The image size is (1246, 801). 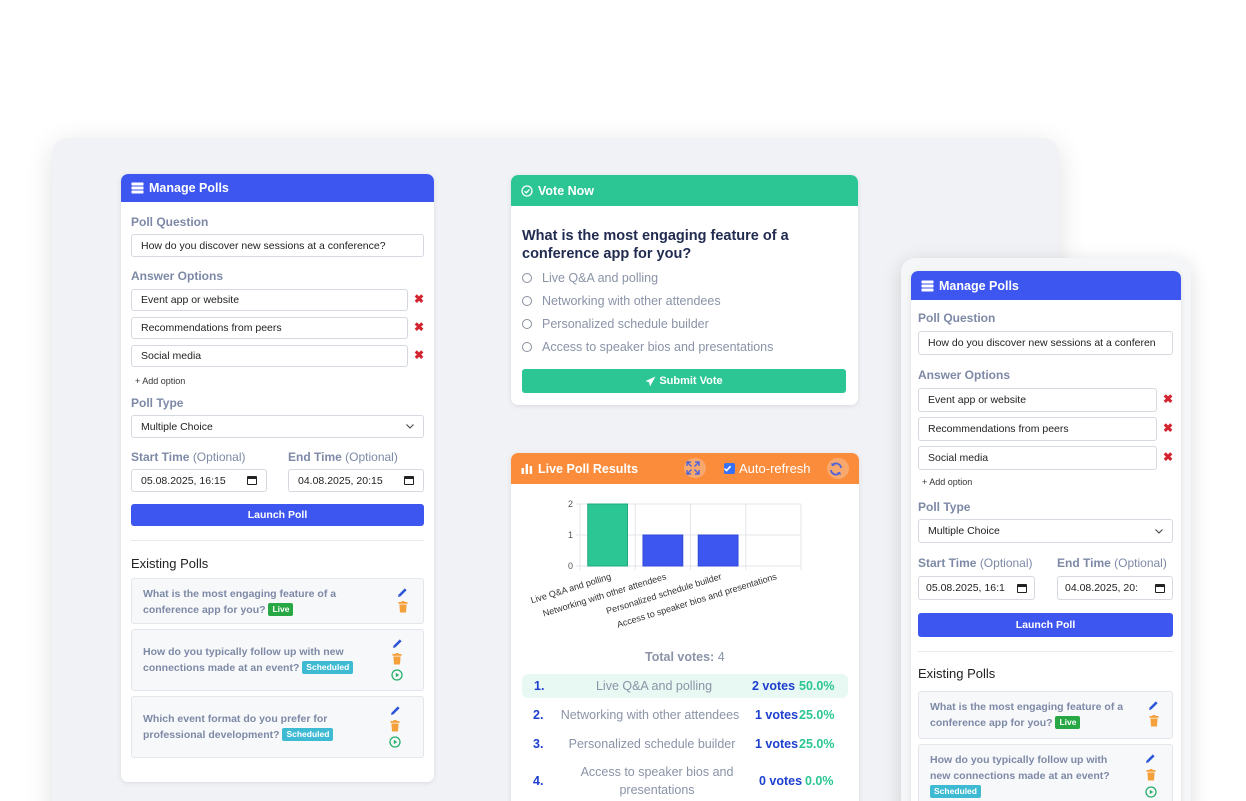 I want to click on vote-option: Personalized schedule builder, so click(x=615, y=324).